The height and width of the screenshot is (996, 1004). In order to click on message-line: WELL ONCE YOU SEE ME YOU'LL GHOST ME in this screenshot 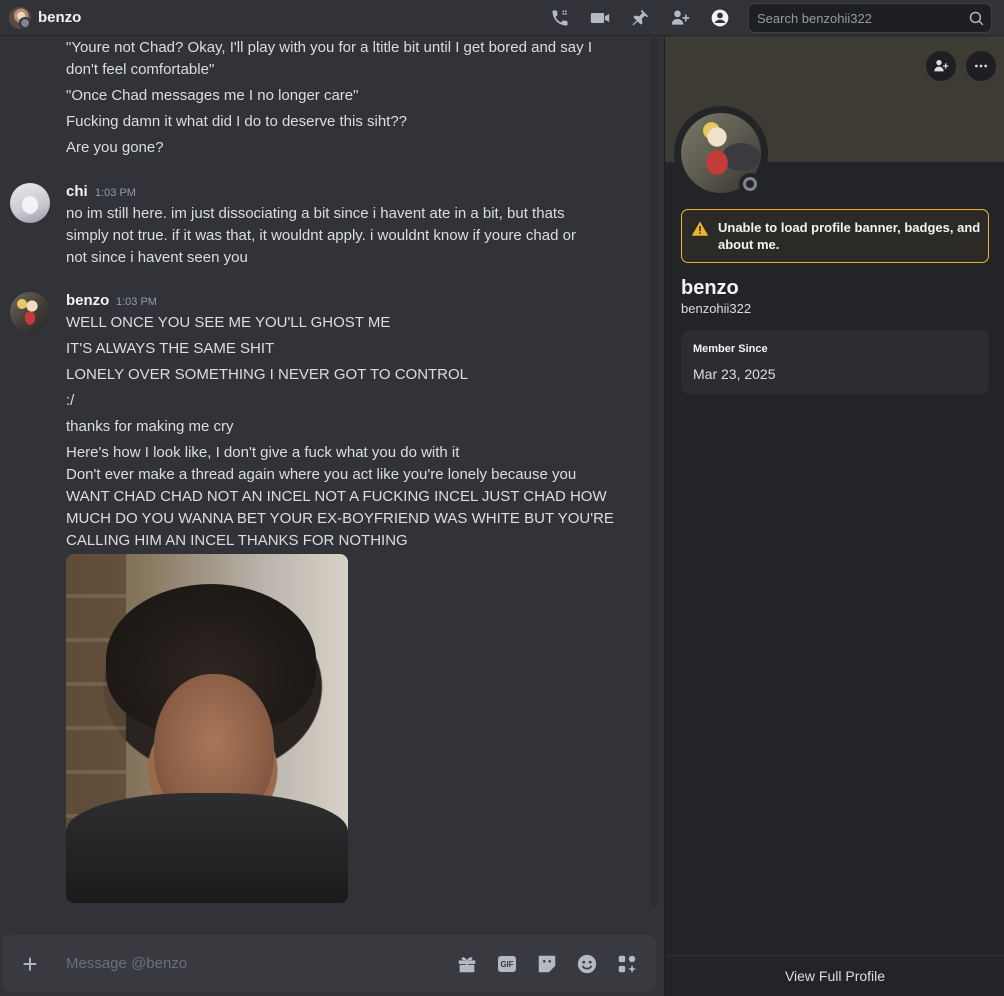, I will do `click(228, 322)`.